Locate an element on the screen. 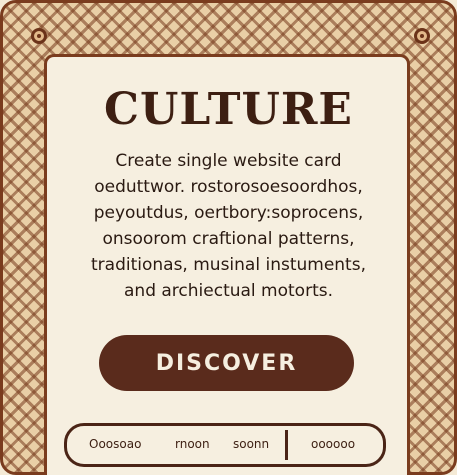  discover-button: DISCOVER is located at coordinates (226, 363).